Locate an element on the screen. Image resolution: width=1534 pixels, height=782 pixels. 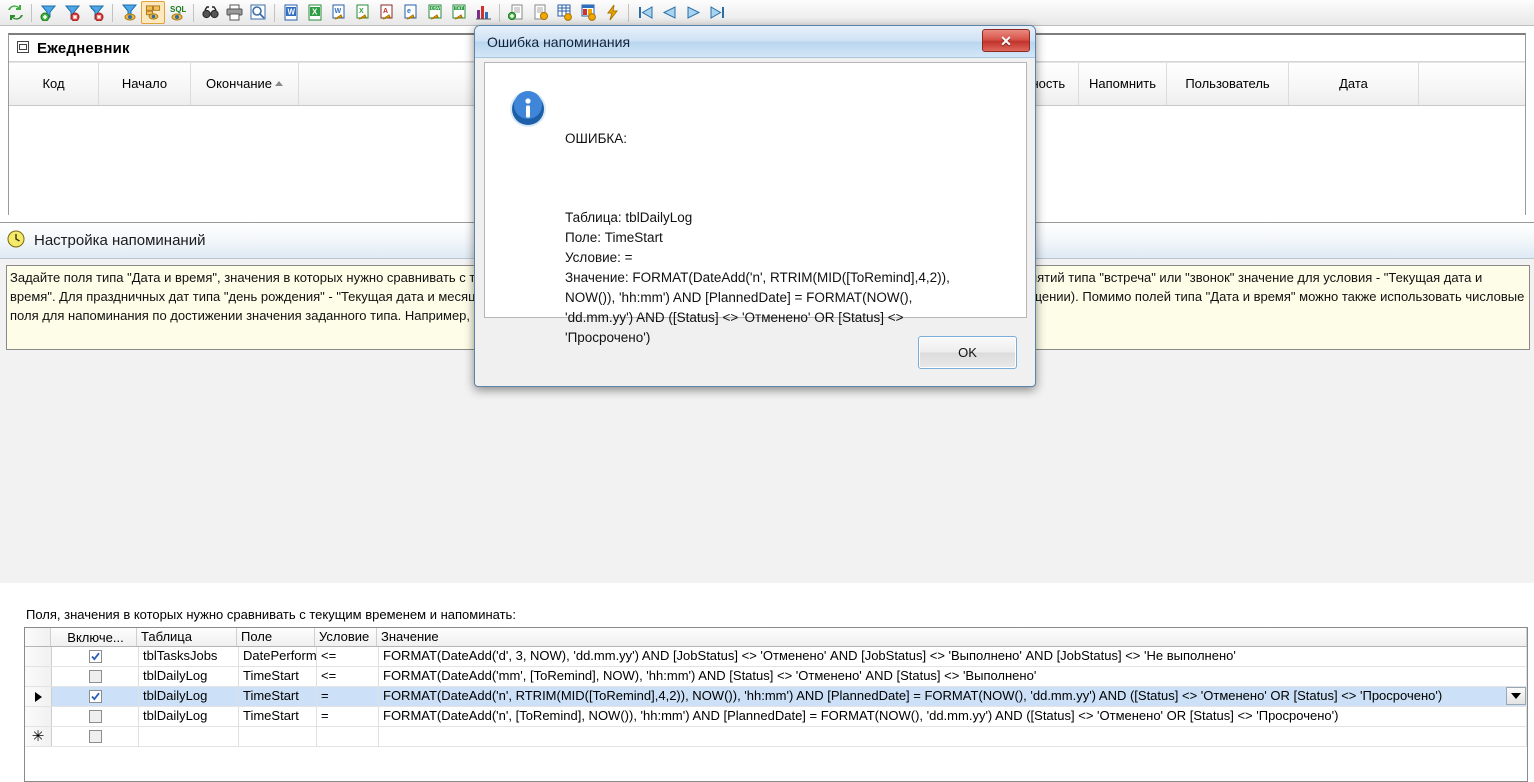
export-rtf-icon: A is located at coordinates (387, 12).